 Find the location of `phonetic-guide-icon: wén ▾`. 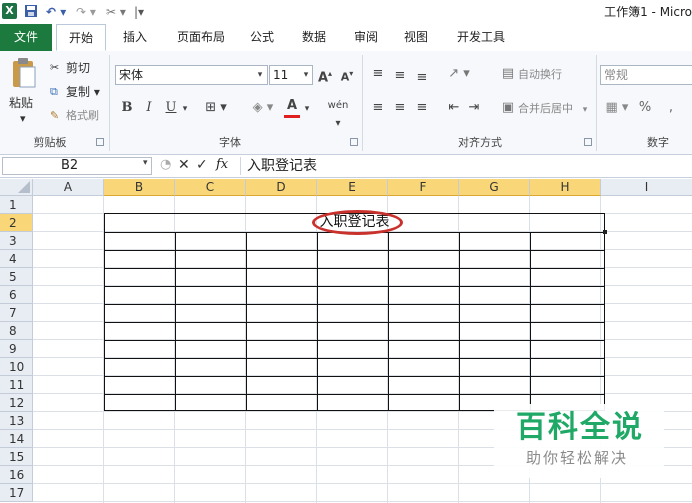

phonetic-guide-icon: wén ▾ is located at coordinates (338, 115).